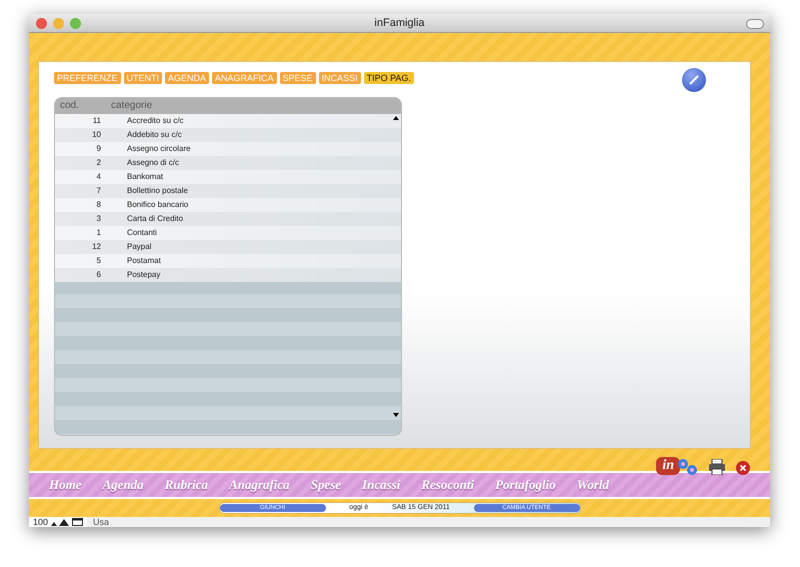  Describe the element at coordinates (244, 78) in the screenshot. I see `tab: ANAGRAFICA` at that location.